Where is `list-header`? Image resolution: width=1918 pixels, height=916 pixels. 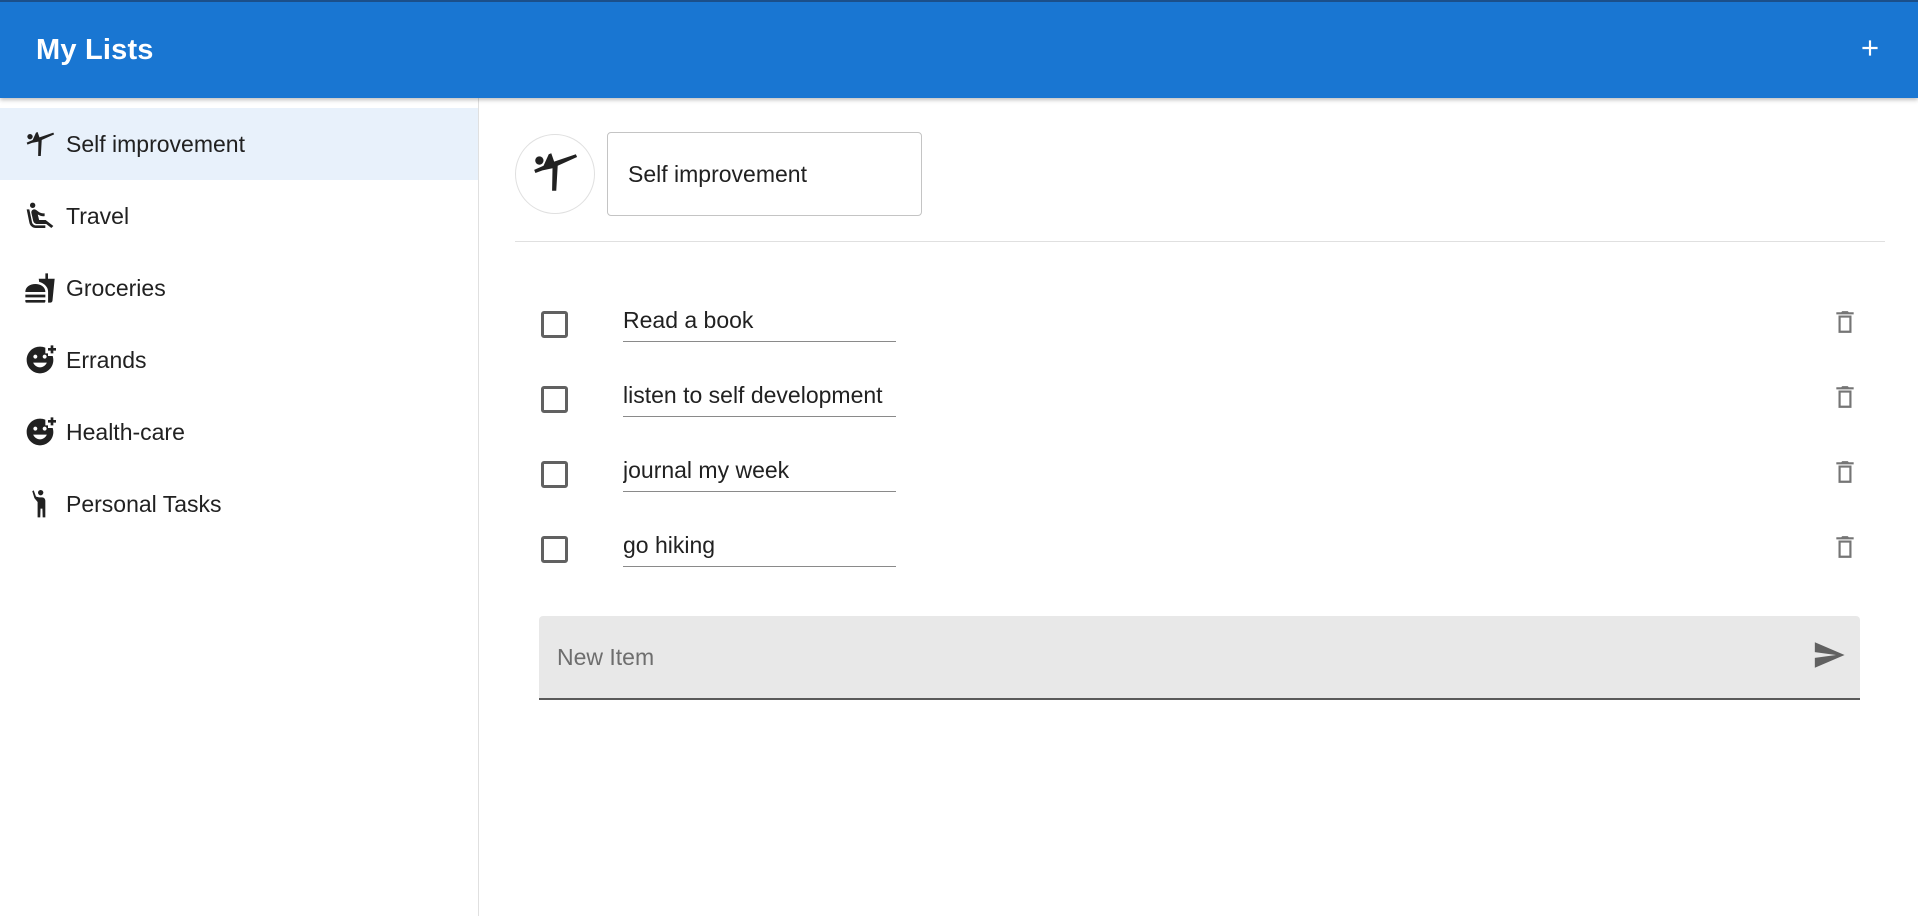 list-header is located at coordinates (1200, 187).